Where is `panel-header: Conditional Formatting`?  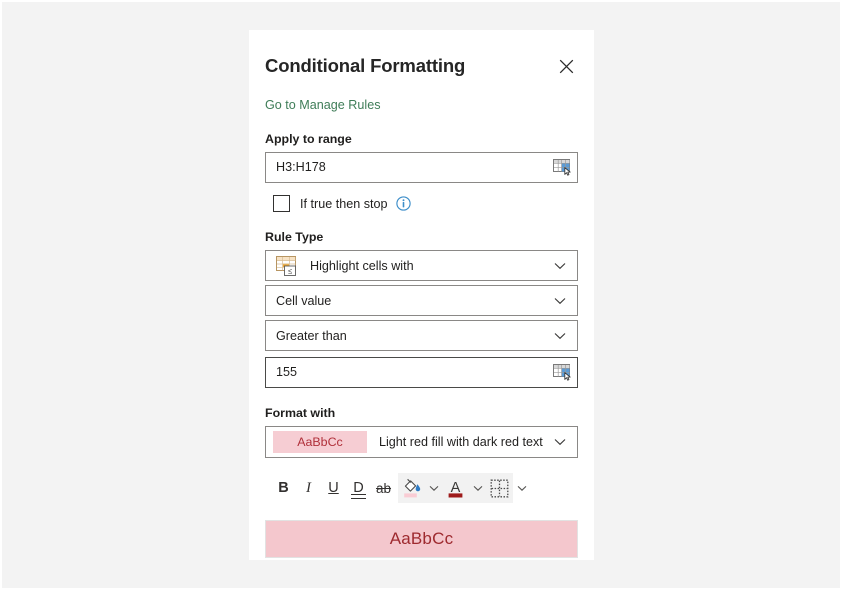 panel-header: Conditional Formatting is located at coordinates (421, 55).